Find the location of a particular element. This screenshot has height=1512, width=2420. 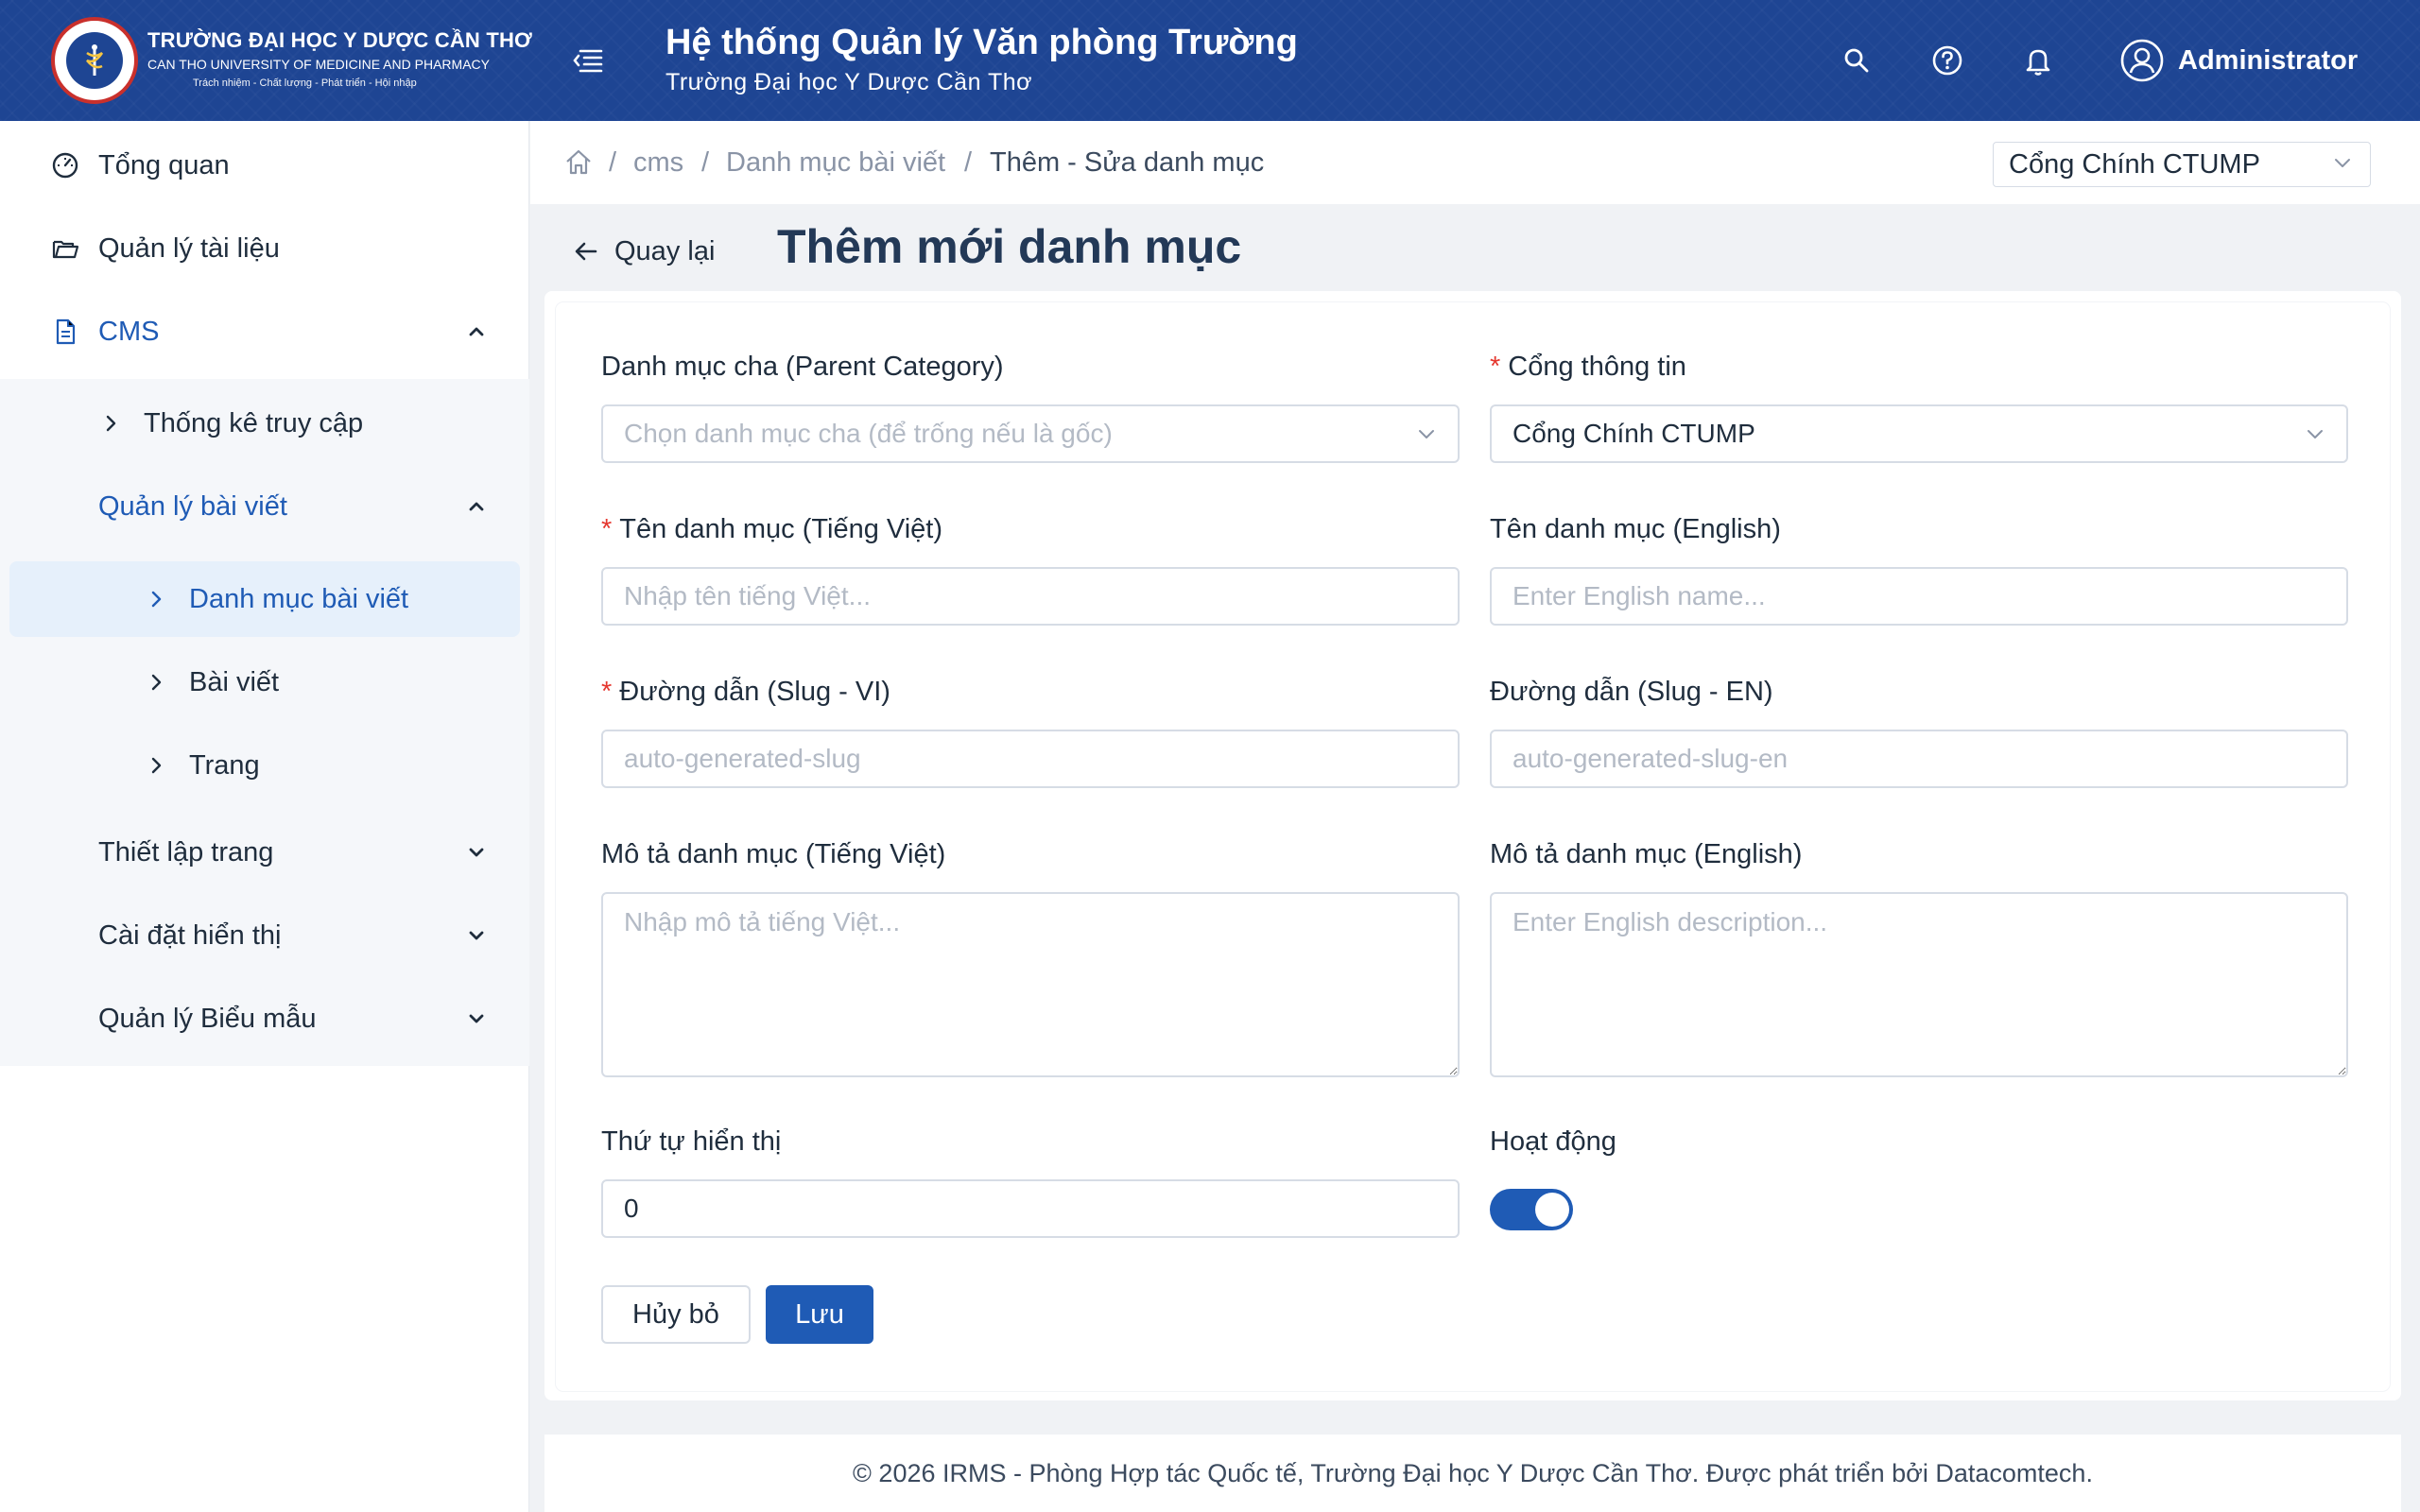

name-vi-label-text: Tên danh mục (Tiếng Việt) is located at coordinates (781, 529).